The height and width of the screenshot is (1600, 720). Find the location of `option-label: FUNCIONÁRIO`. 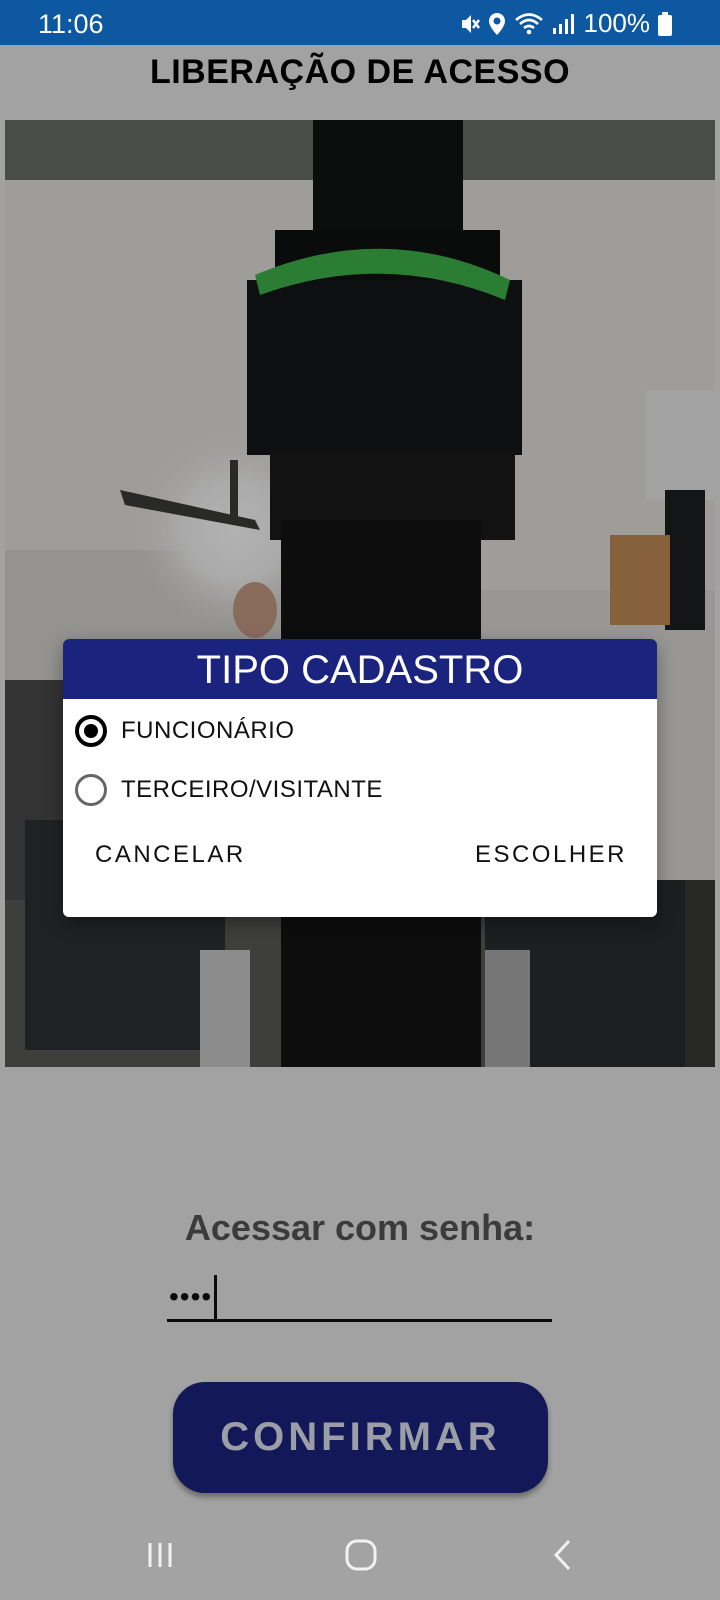

option-label: FUNCIONÁRIO is located at coordinates (208, 730).